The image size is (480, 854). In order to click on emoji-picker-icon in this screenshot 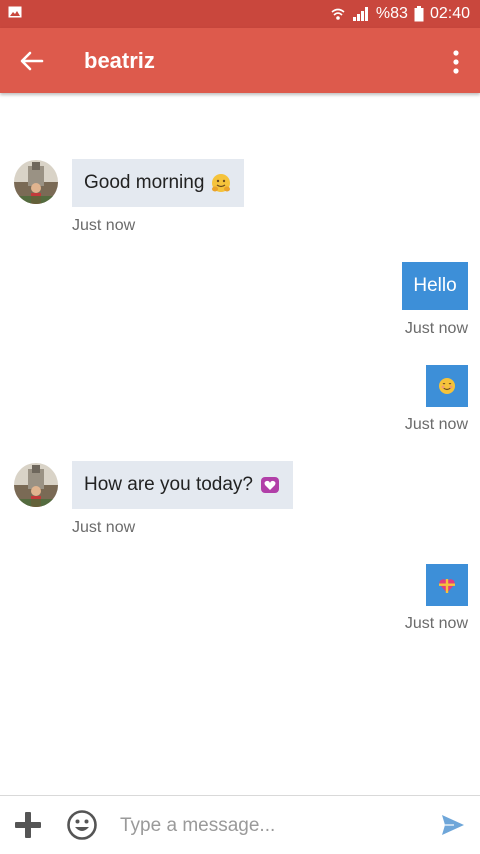, I will do `click(82, 825)`.